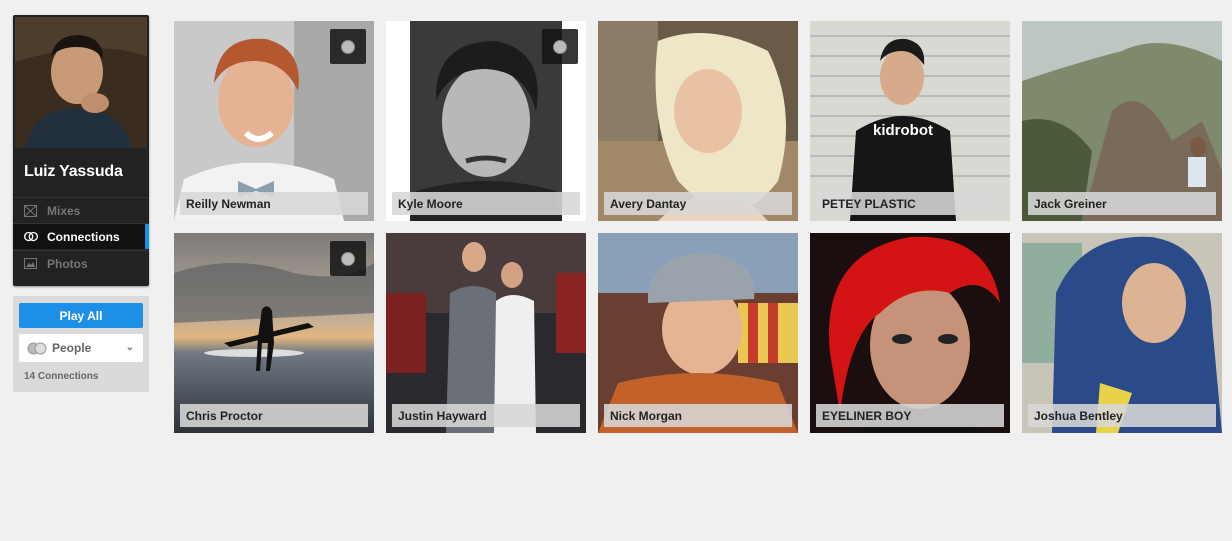  I want to click on filter-selected-label: People, so click(72, 348).